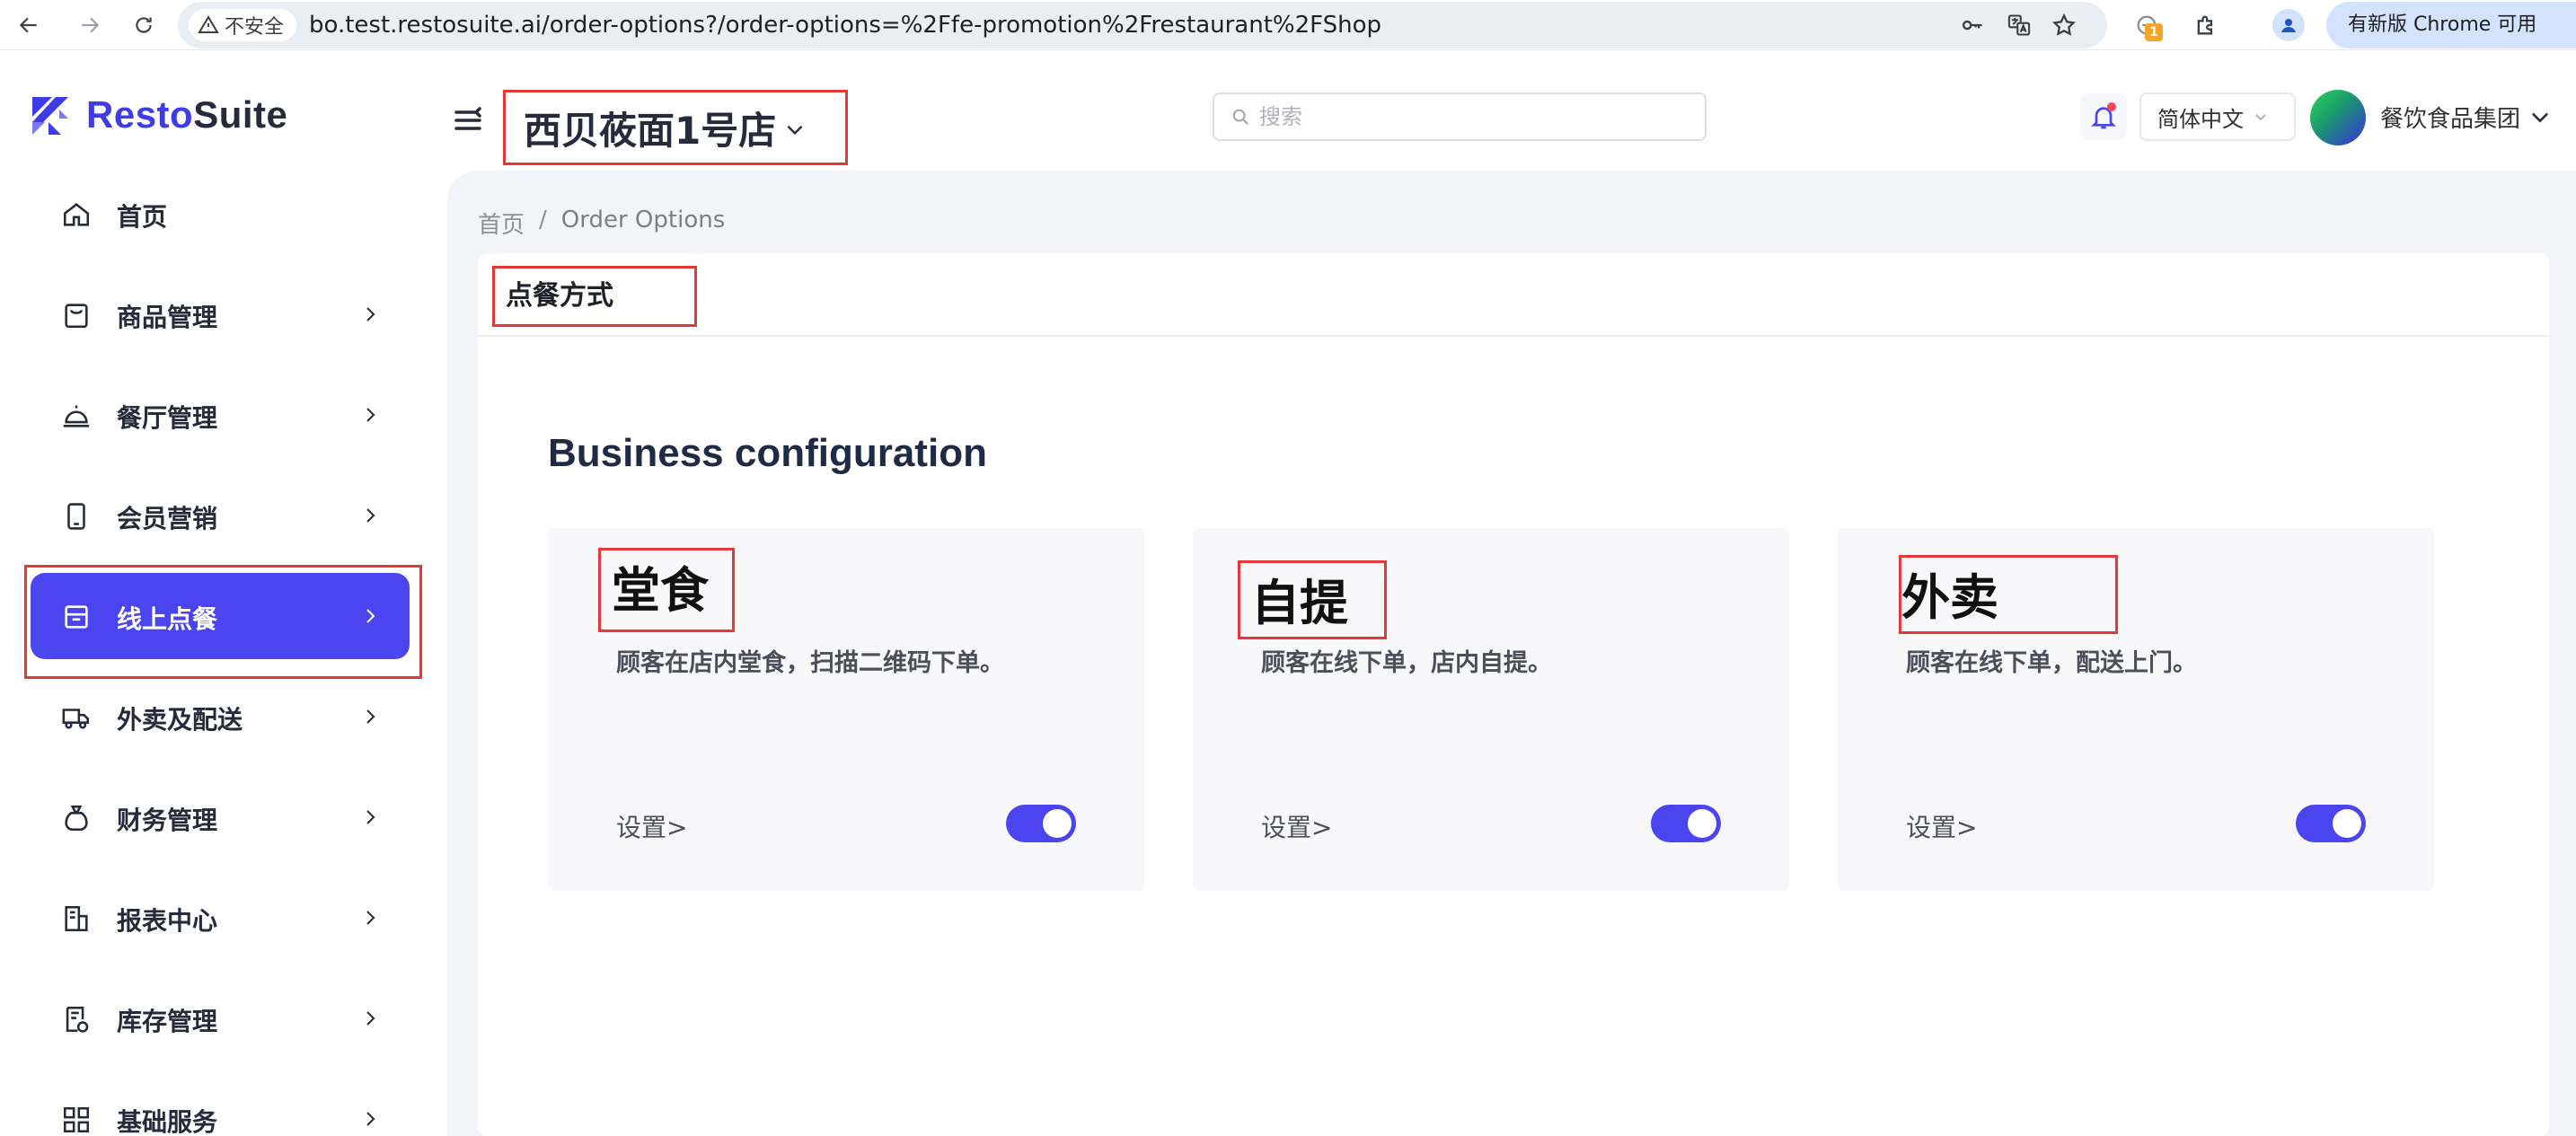 The width and height of the screenshot is (2576, 1136). I want to click on dine-in-settings-link: 设置>, so click(651, 826).